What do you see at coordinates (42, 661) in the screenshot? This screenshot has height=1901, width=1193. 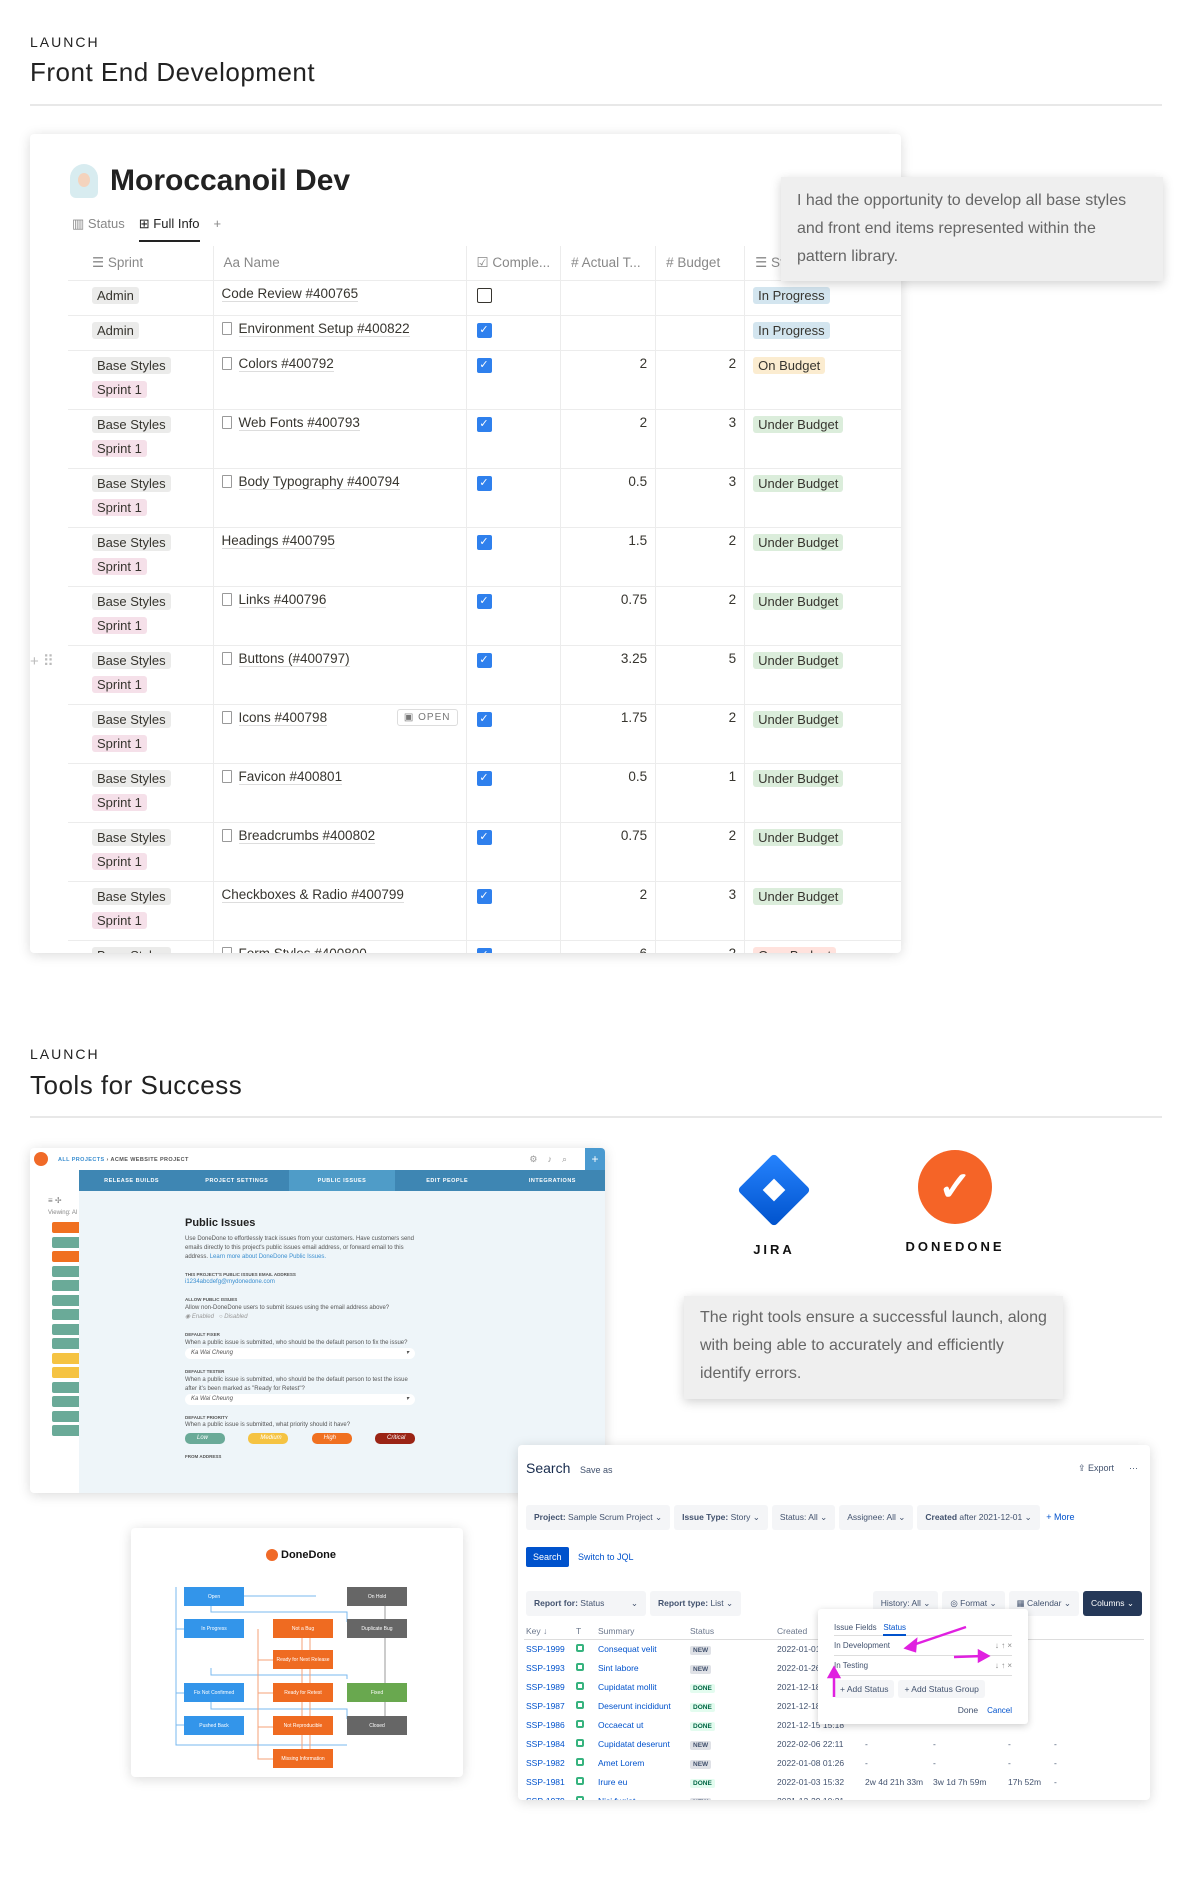 I see `row-handle-icons: + ⠿` at bounding box center [42, 661].